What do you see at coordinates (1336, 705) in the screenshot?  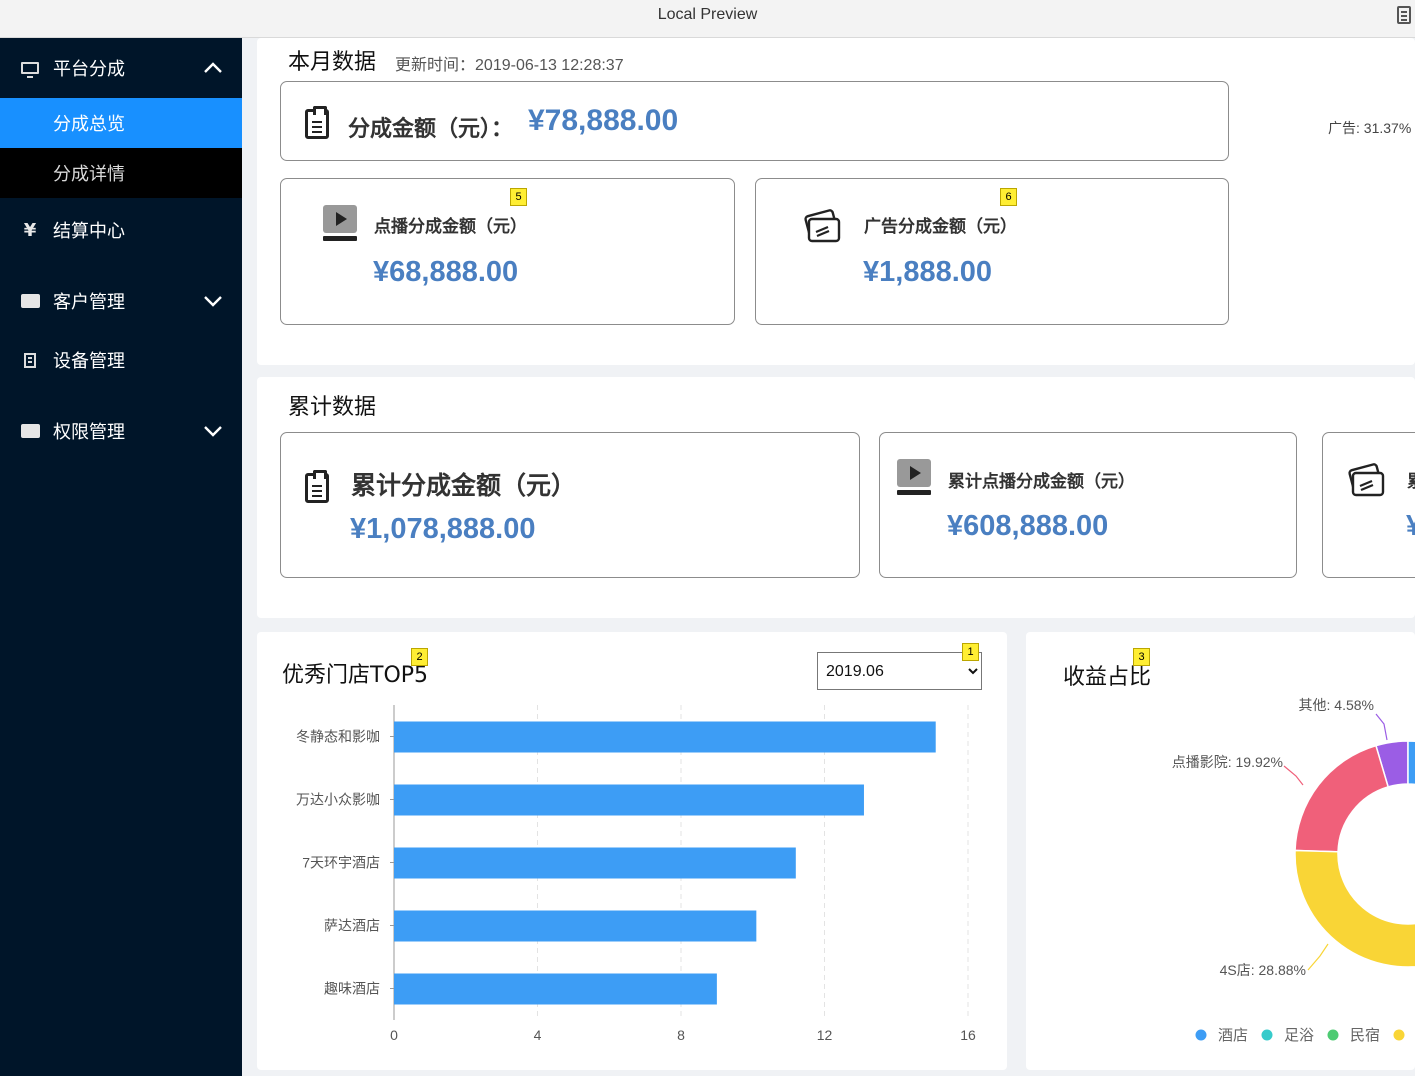 I see `data-label: 其他: 4.58%` at bounding box center [1336, 705].